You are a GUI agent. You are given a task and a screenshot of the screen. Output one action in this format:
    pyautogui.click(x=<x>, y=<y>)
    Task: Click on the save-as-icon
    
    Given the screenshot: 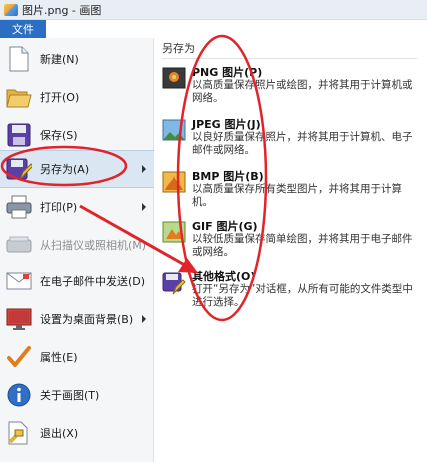 What is the action you would take?
    pyautogui.click(x=19, y=169)
    